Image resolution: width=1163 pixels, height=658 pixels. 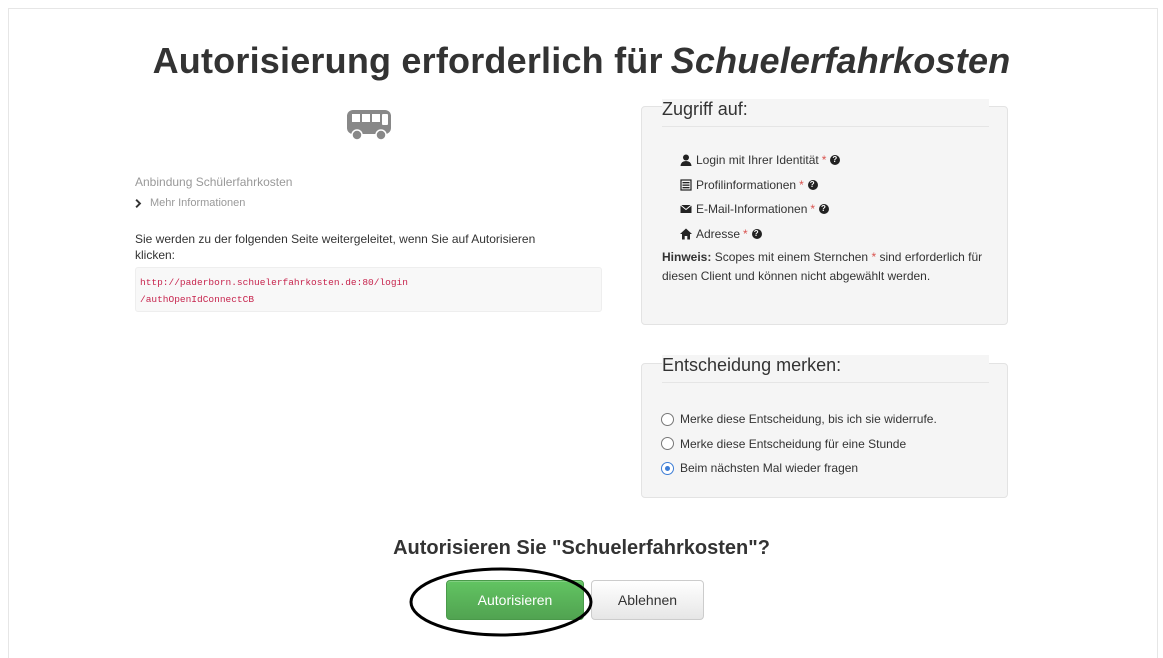 What do you see at coordinates (825, 113) in the screenshot?
I see `scopes-legend: Zugriff auf:` at bounding box center [825, 113].